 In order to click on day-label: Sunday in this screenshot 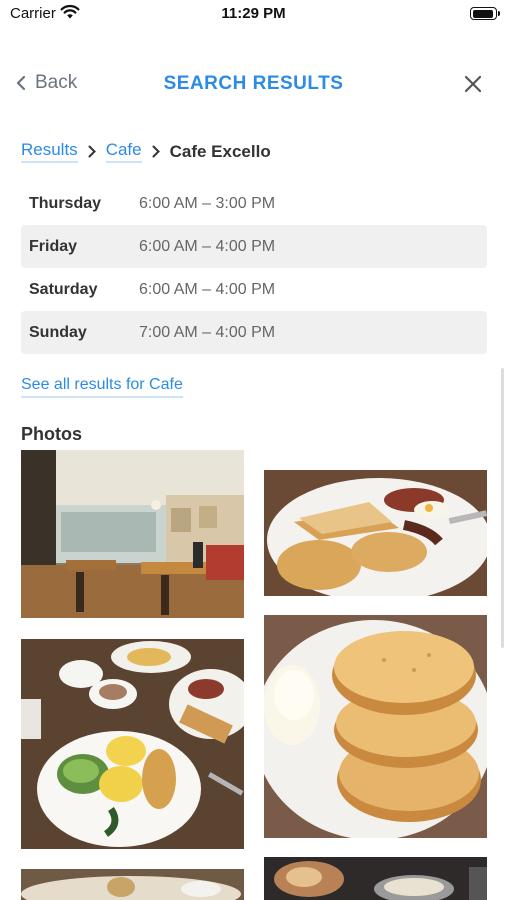, I will do `click(58, 332)`.